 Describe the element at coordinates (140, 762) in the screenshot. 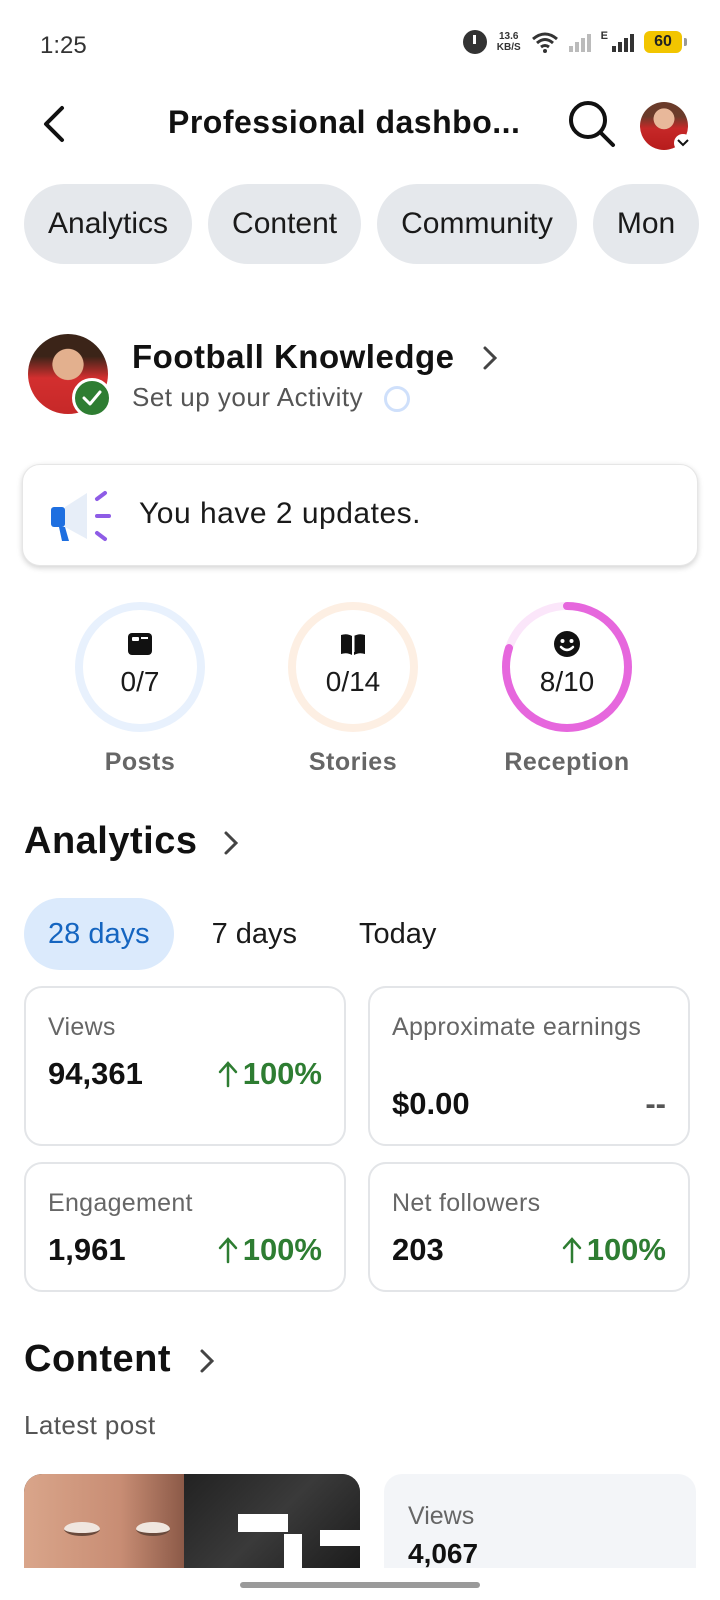

I see `stat-posts-label: Posts` at that location.